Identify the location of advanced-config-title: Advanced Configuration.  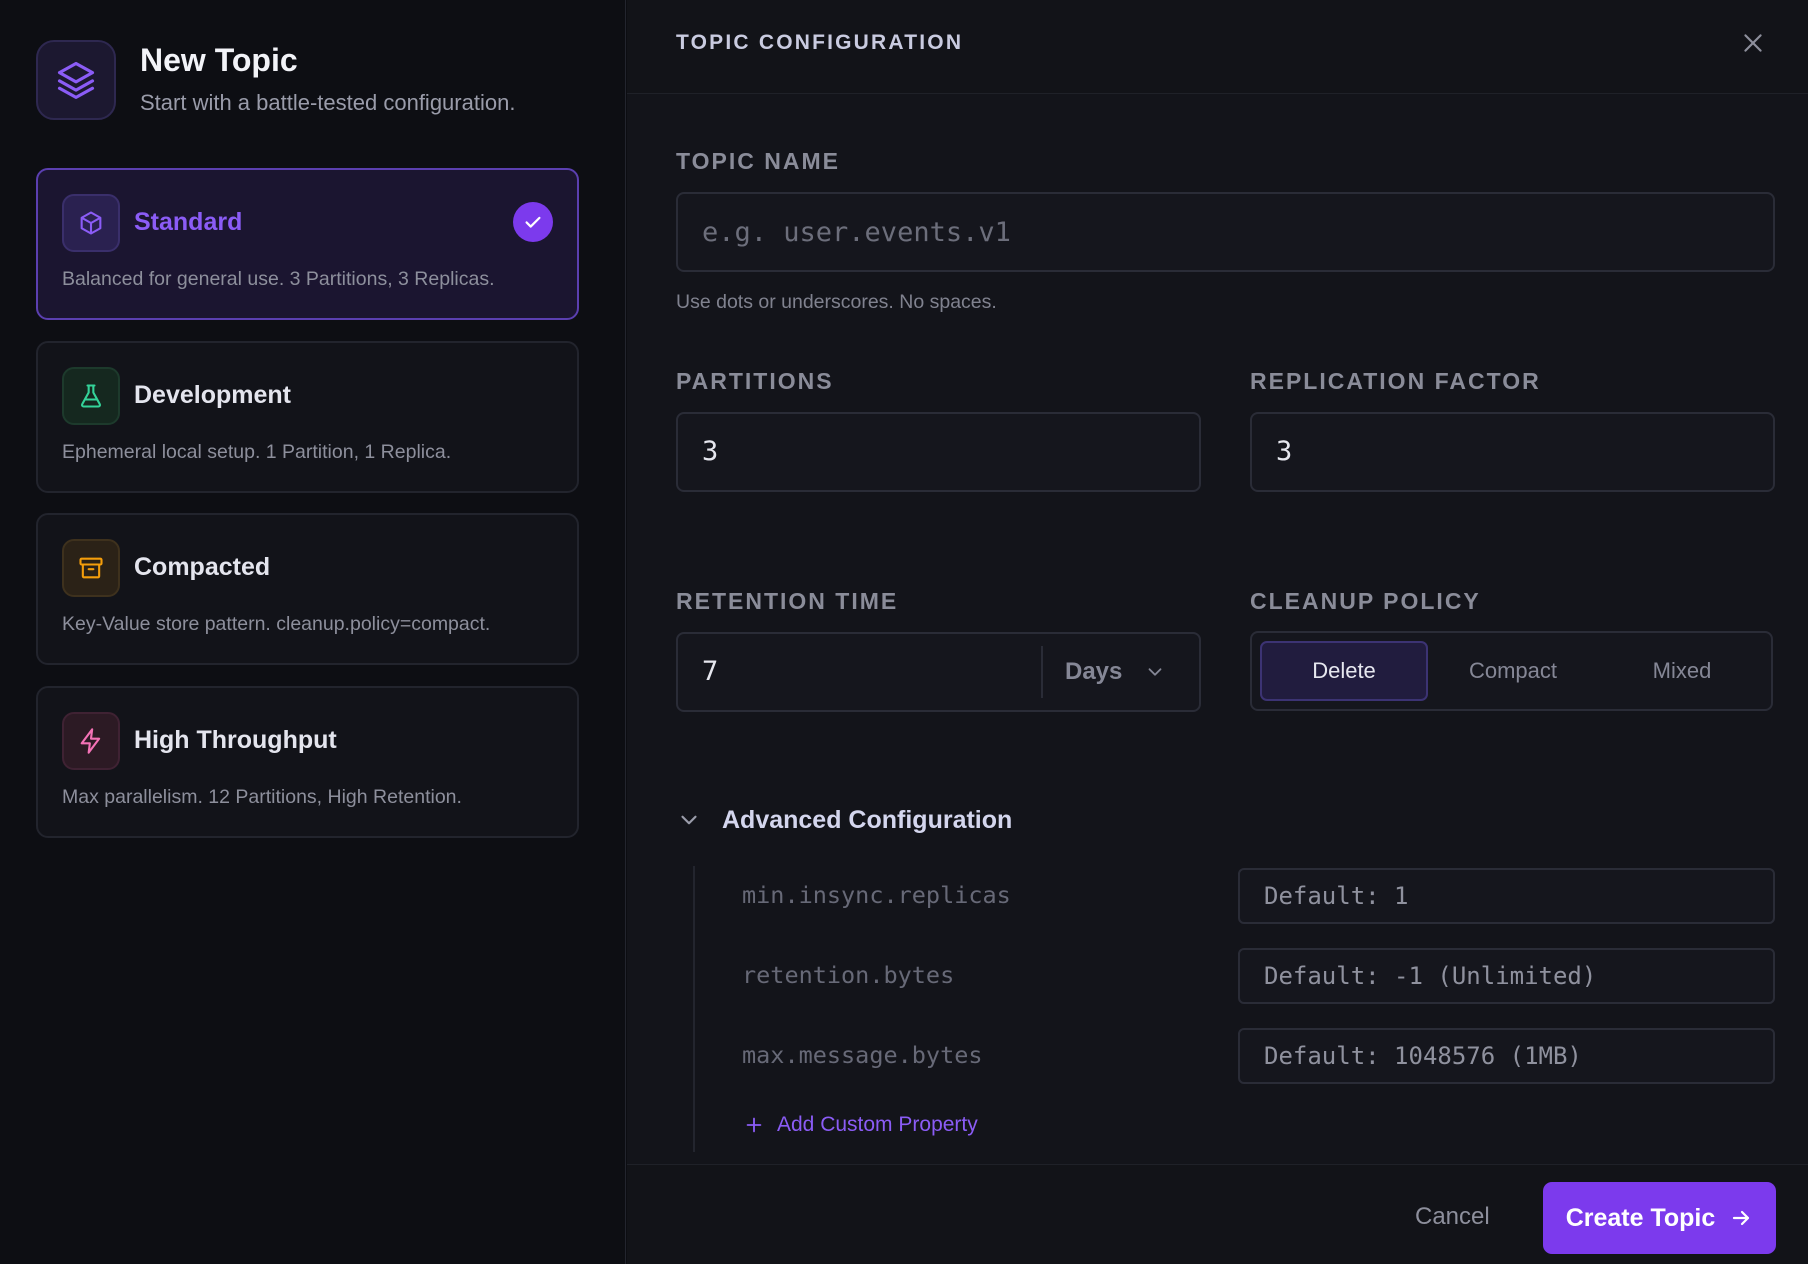
(867, 819).